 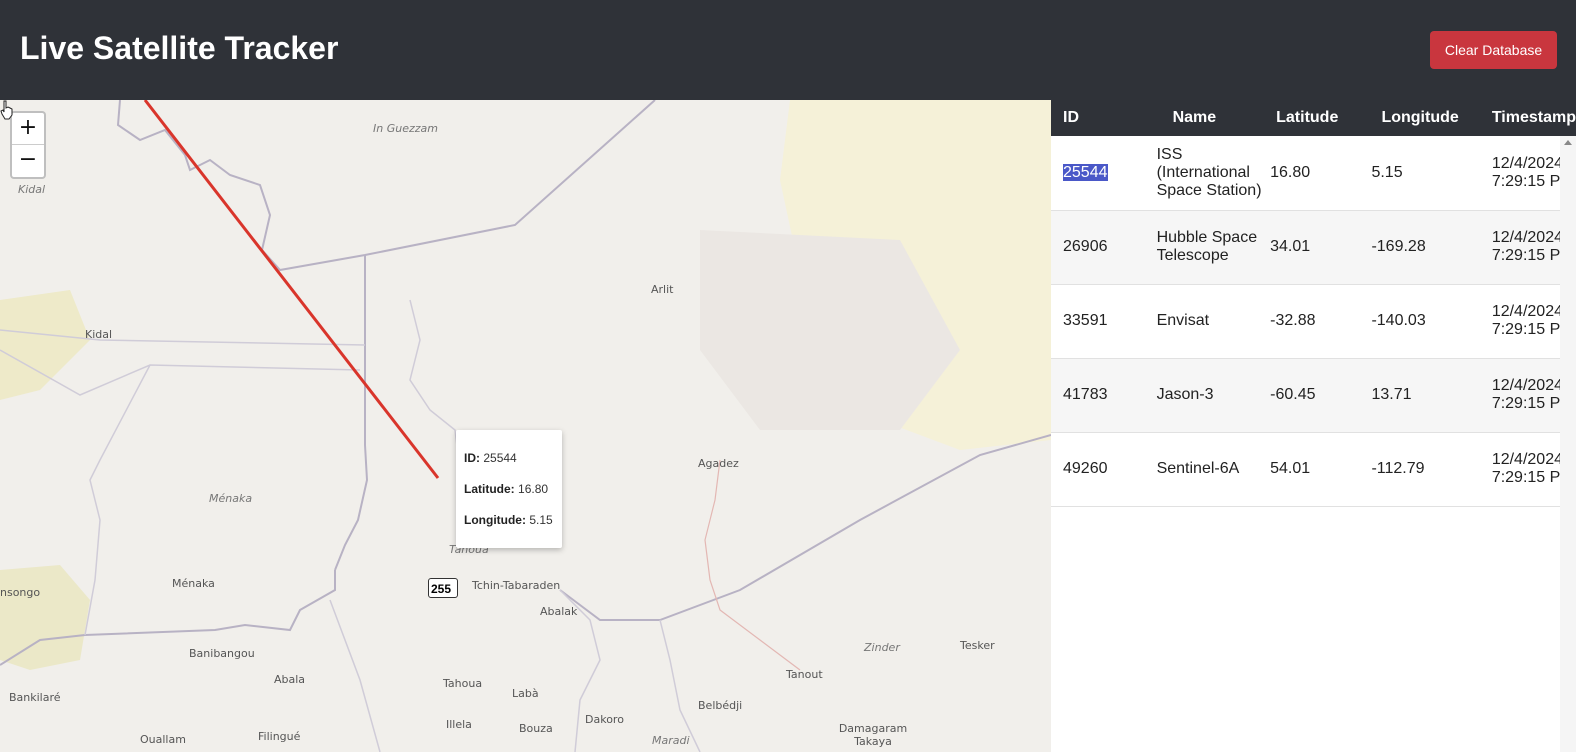 I want to click on cell-name: Jason-3, so click(x=1213, y=395).